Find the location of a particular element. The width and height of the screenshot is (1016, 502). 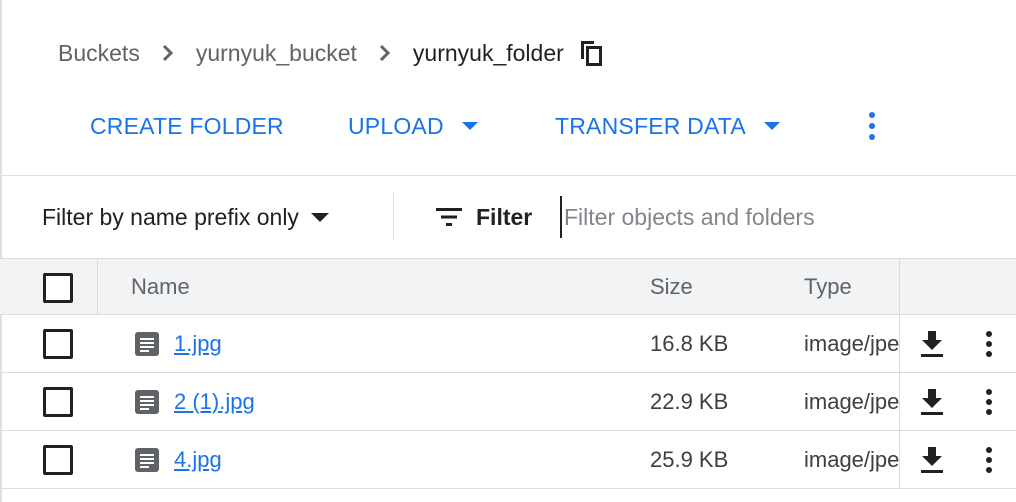

name-cell: 2 (1).jpg is located at coordinates (194, 401).